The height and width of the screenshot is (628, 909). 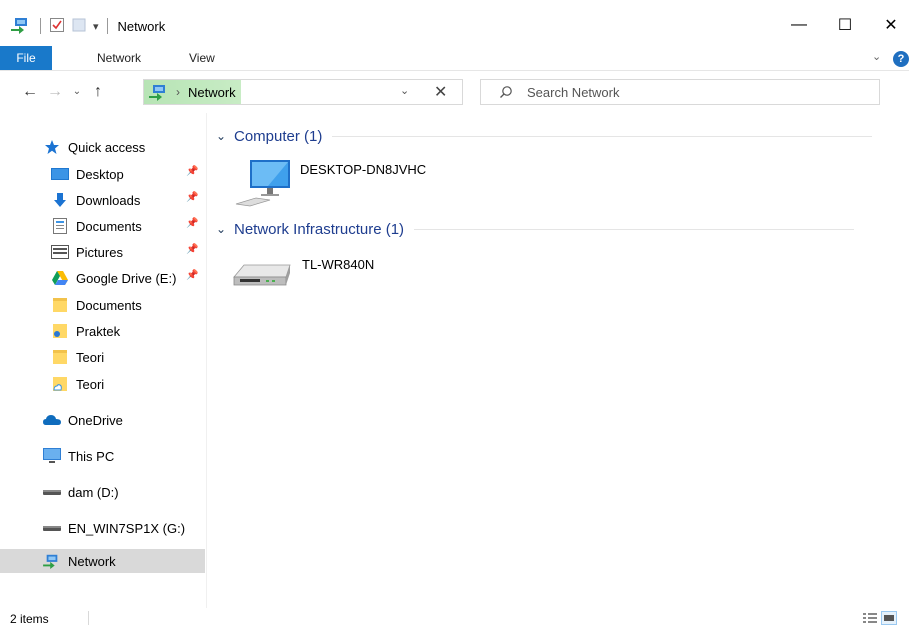 What do you see at coordinates (55, 92) in the screenshot?
I see `forward-button: →` at bounding box center [55, 92].